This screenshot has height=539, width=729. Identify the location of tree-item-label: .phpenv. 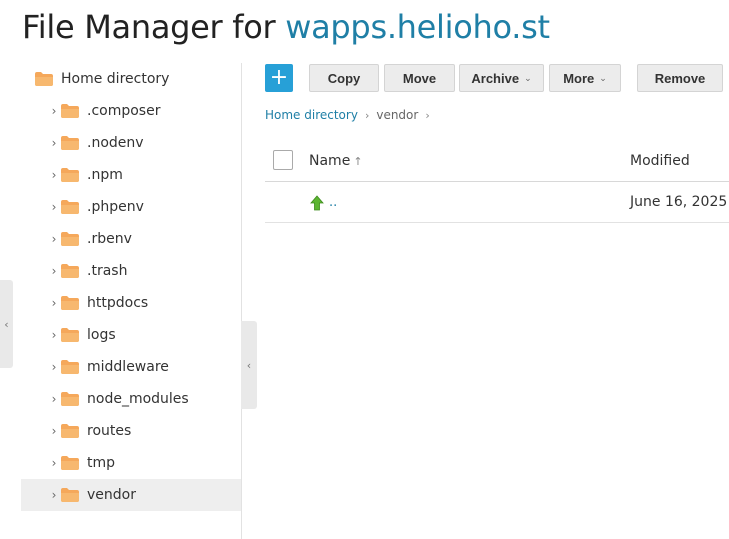
(115, 207).